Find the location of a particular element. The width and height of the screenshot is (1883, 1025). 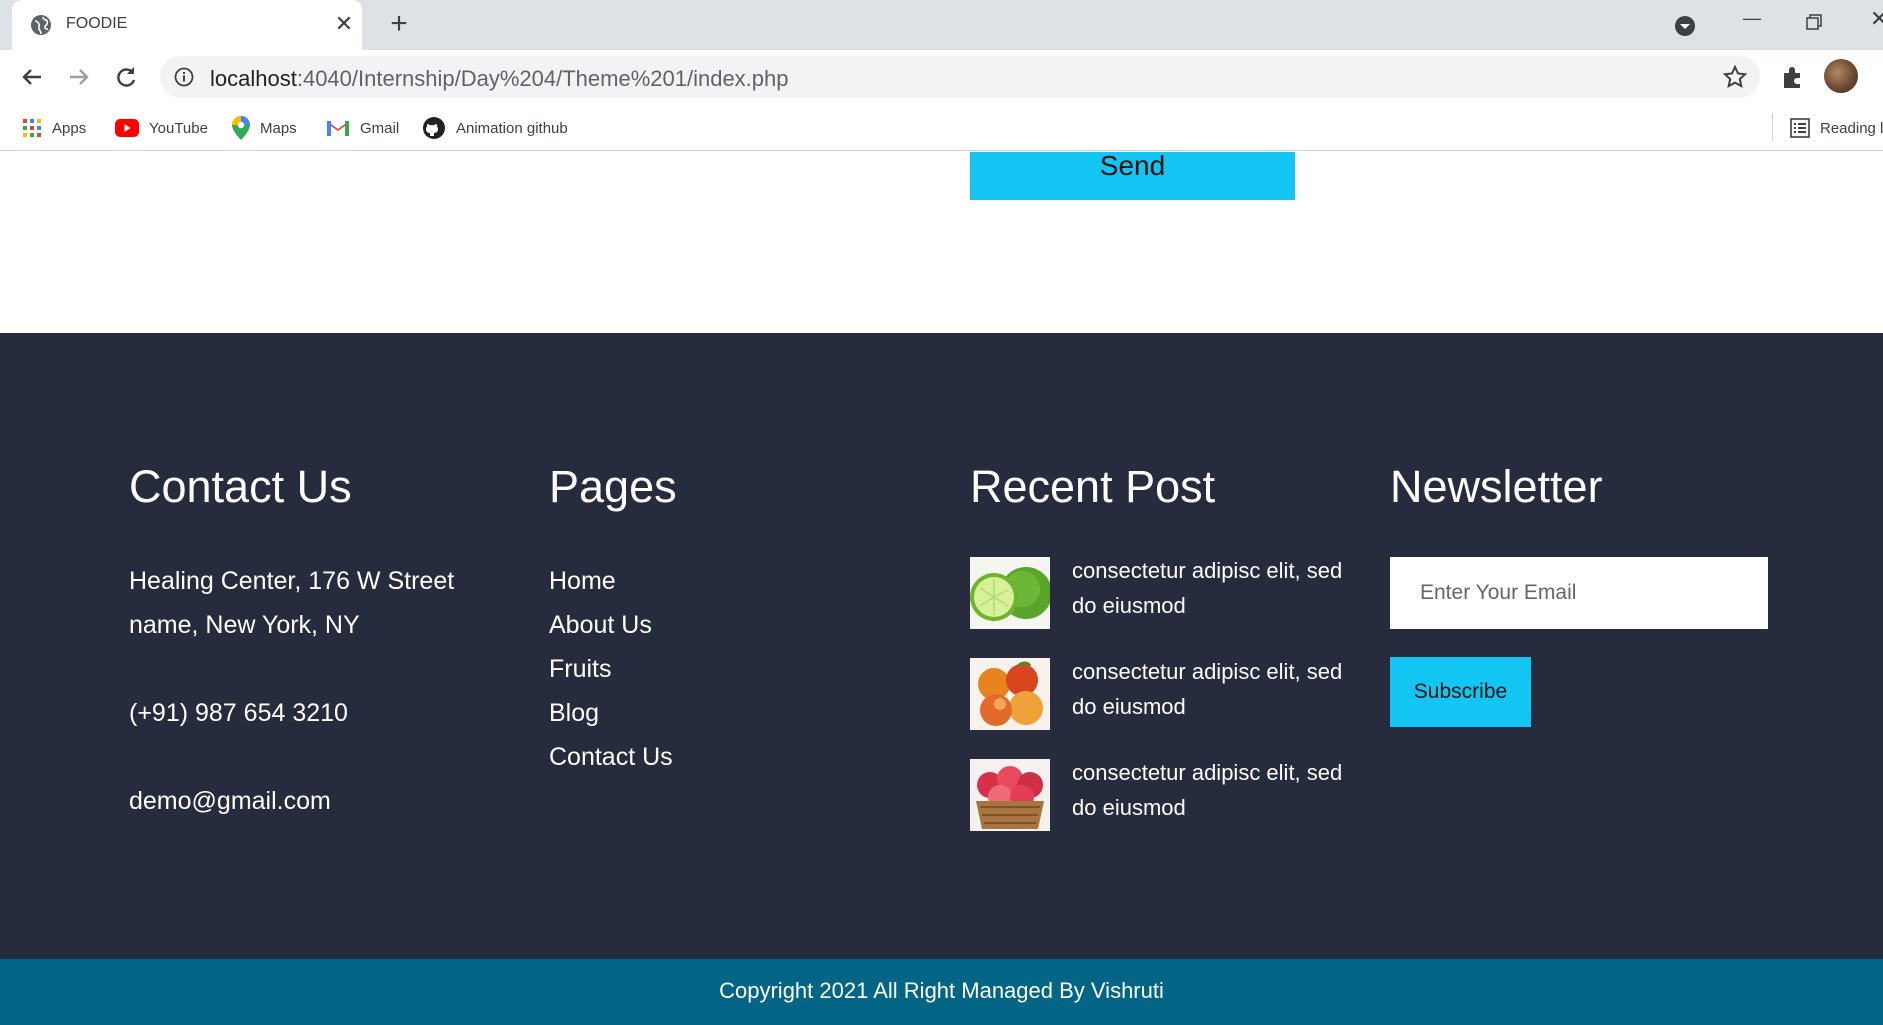

maps-pin-icon is located at coordinates (241, 128).